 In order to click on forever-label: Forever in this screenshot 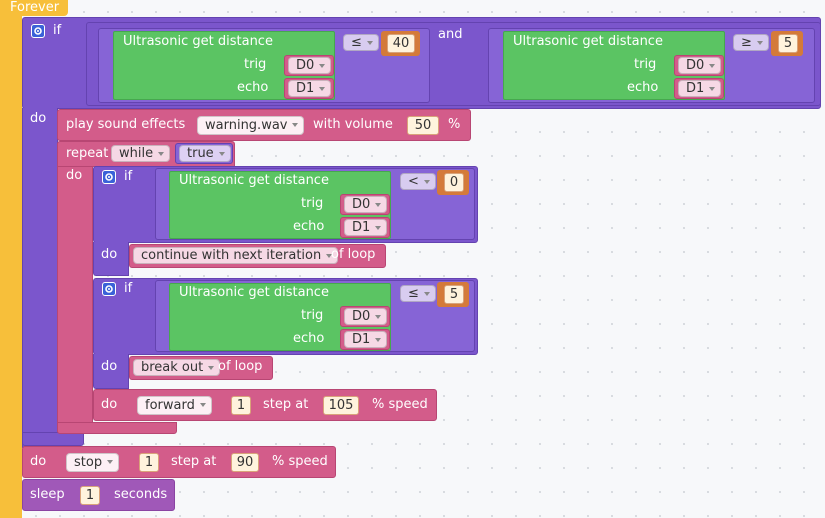, I will do `click(35, 7)`.